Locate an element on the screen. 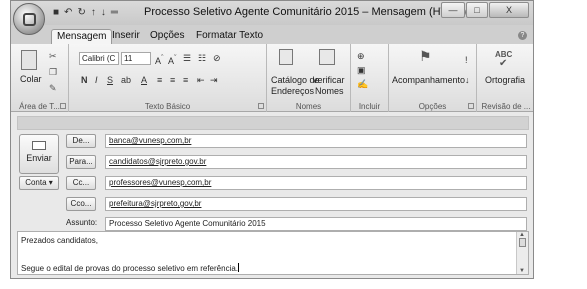 This screenshot has height=289, width=587. check-names-icon is located at coordinates (327, 57).